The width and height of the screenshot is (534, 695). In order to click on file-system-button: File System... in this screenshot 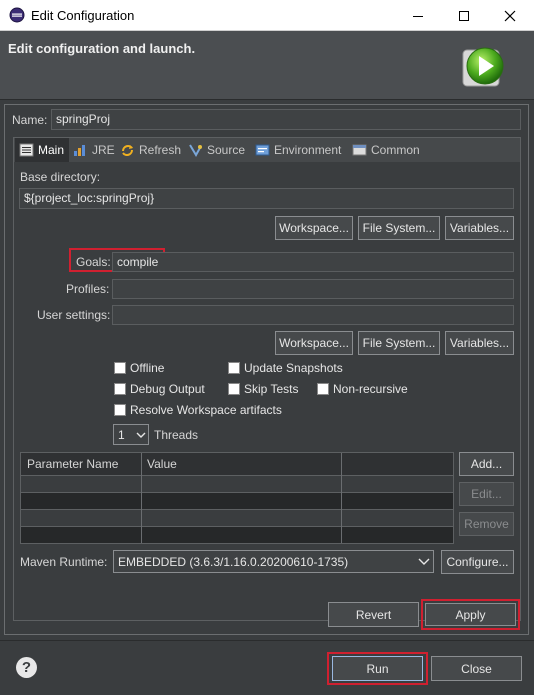, I will do `click(399, 228)`.